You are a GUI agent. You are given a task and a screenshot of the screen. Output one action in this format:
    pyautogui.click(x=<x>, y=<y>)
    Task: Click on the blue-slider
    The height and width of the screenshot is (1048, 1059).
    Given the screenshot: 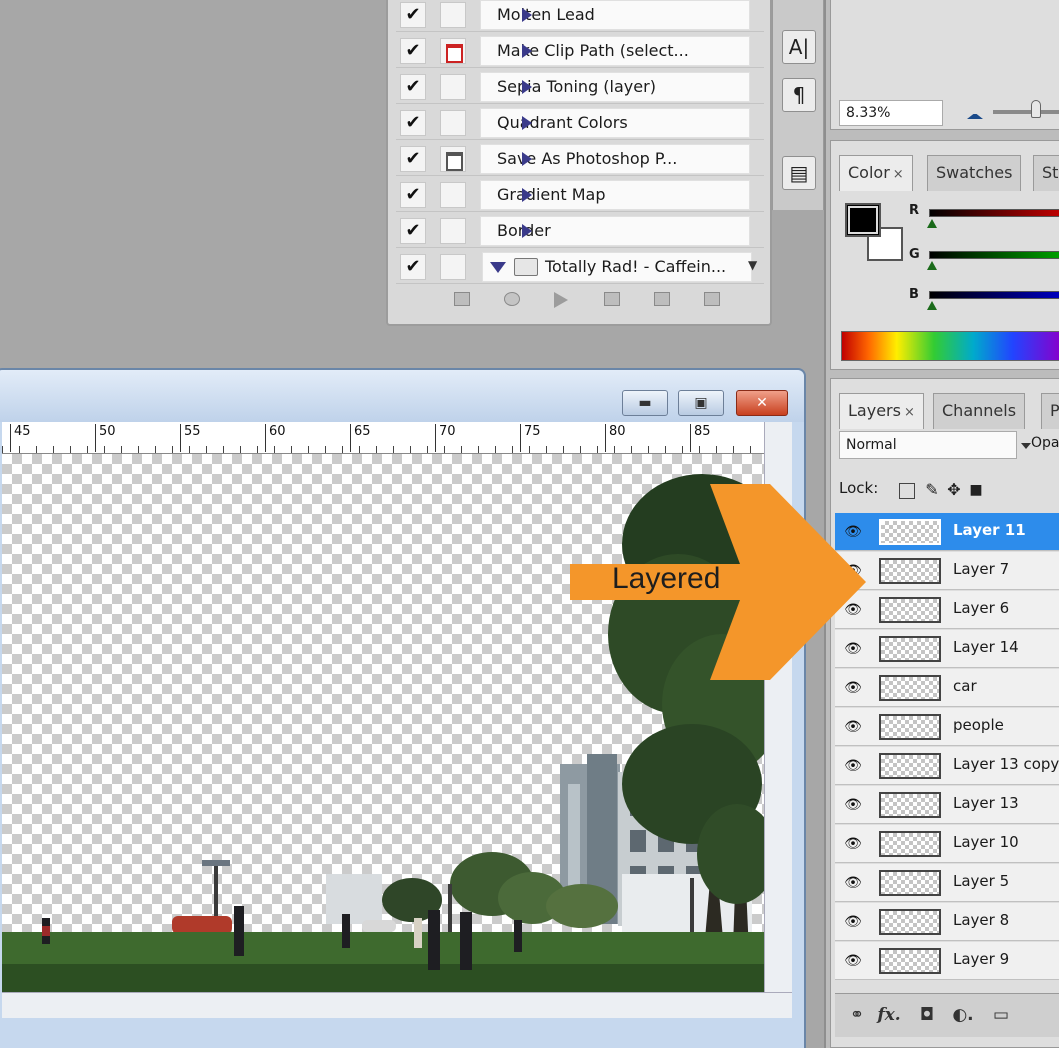 What is the action you would take?
    pyautogui.click(x=994, y=295)
    